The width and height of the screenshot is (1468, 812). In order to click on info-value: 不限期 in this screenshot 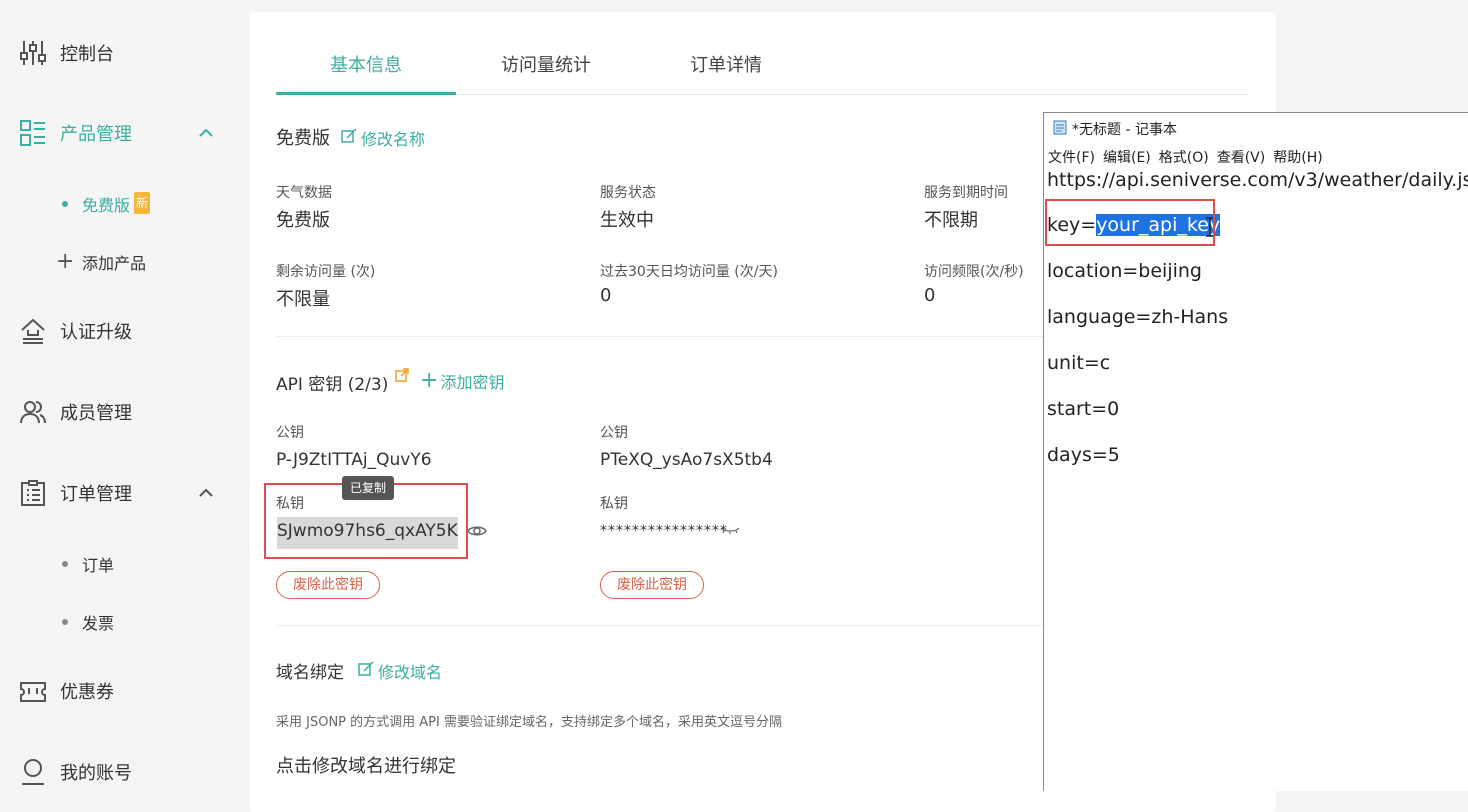, I will do `click(951, 220)`.